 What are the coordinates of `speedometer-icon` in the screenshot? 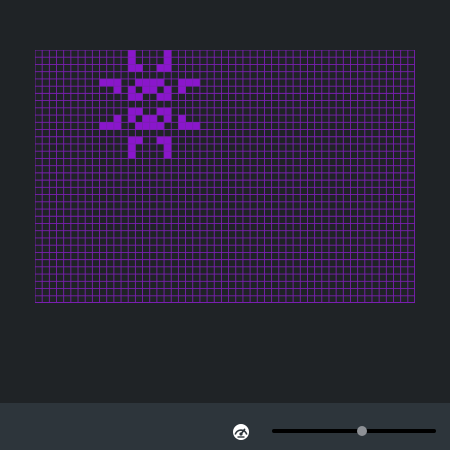 It's located at (241, 432).